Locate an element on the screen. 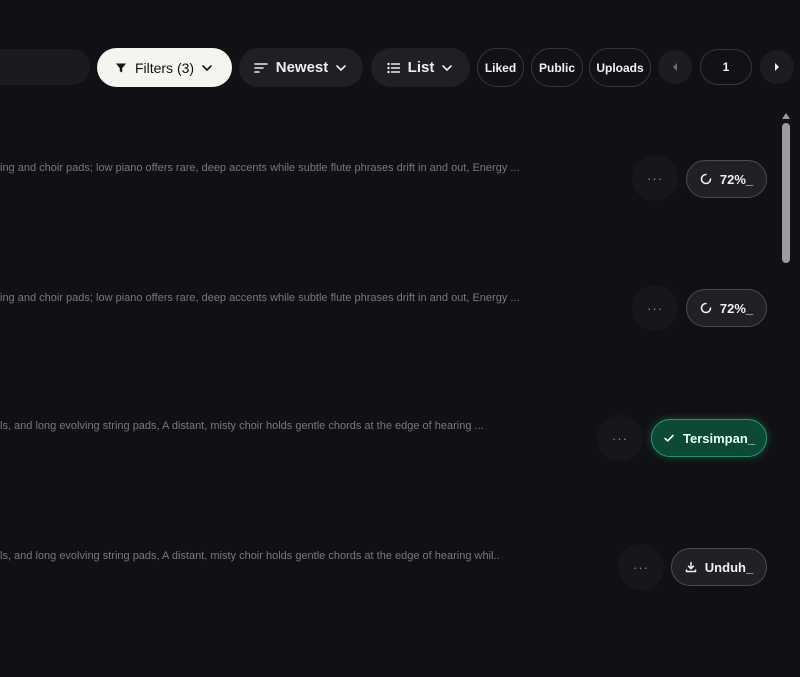 Image resolution: width=800 pixels, height=677 pixels. page-number-field: 1 is located at coordinates (726, 67).